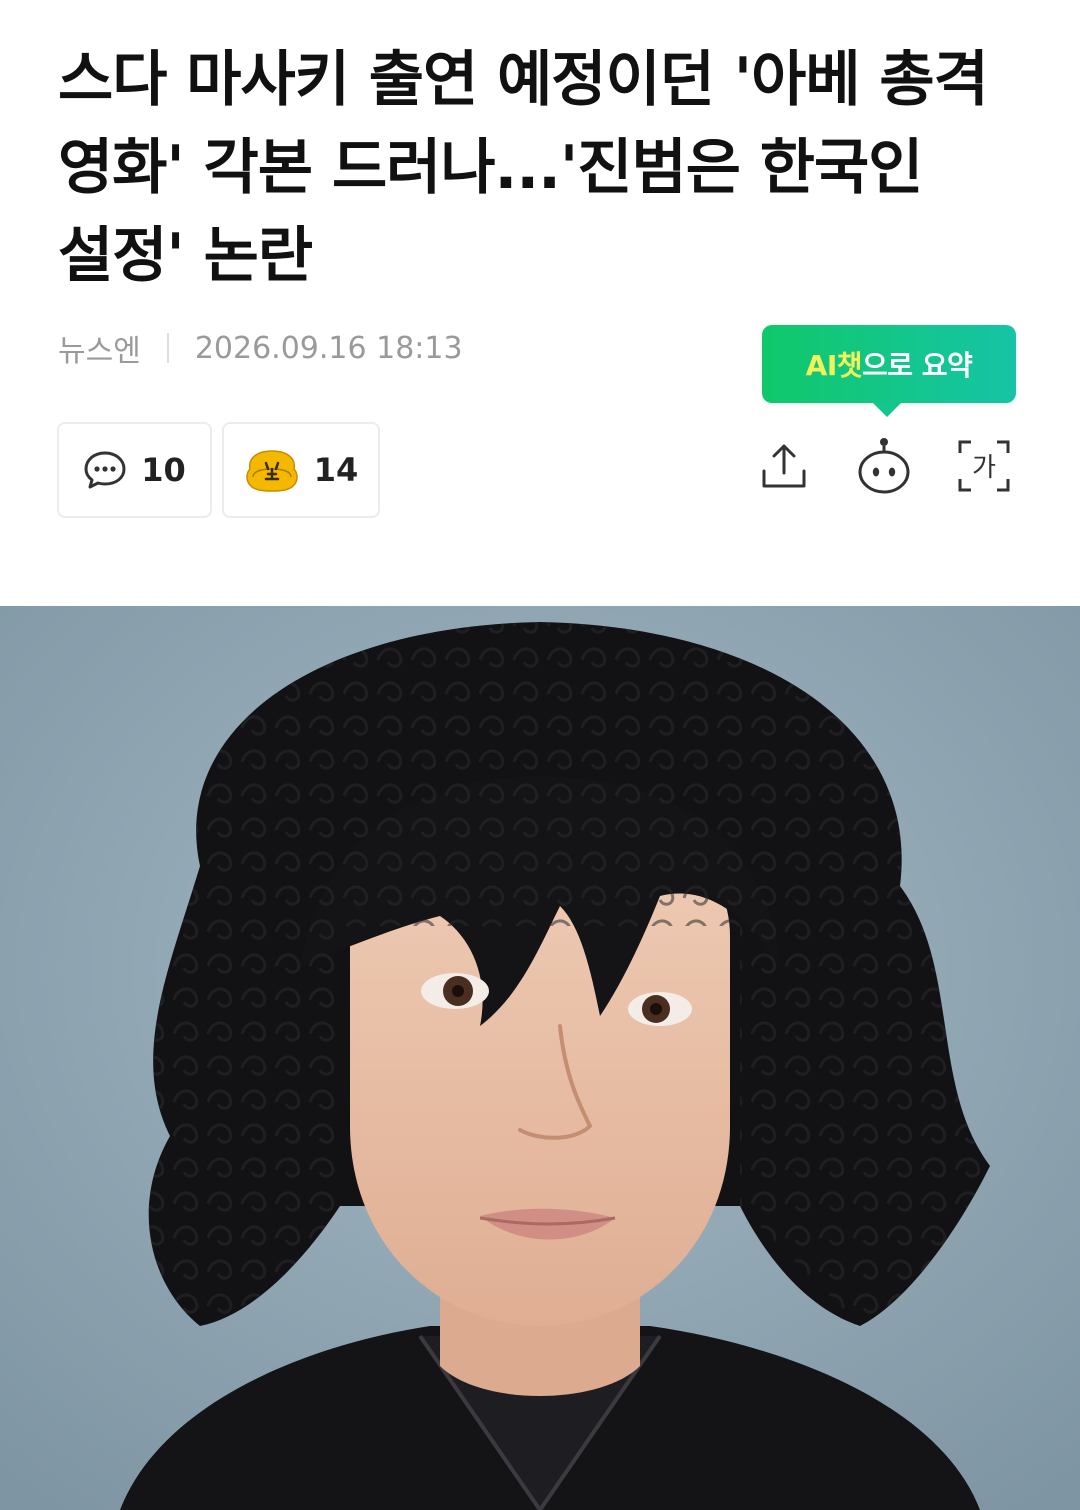  I want to click on ai-summary-tooltip: AI챗 으로 요약, so click(889, 371).